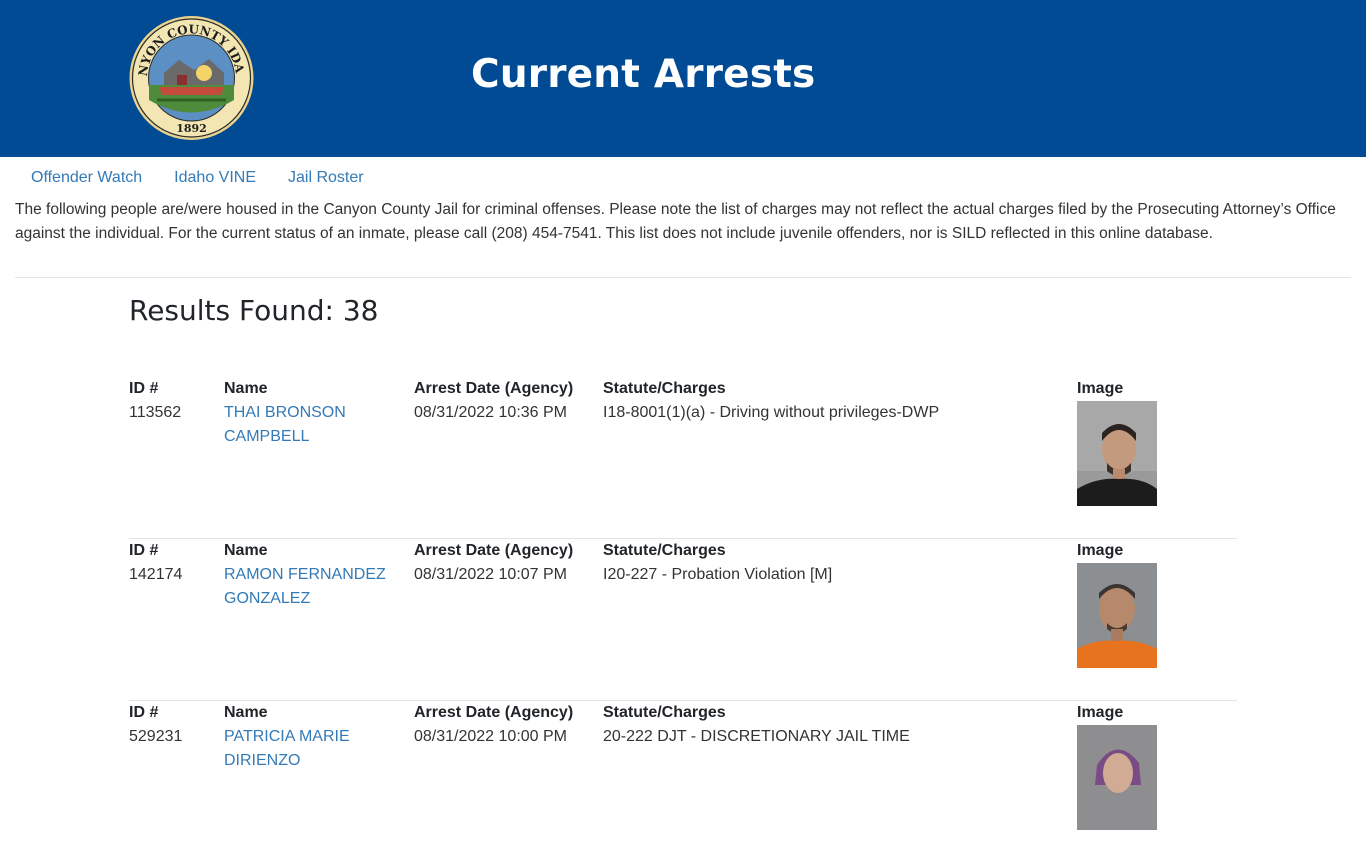  I want to click on record-statute: I20-227 - Probation Violation [M], so click(718, 574).